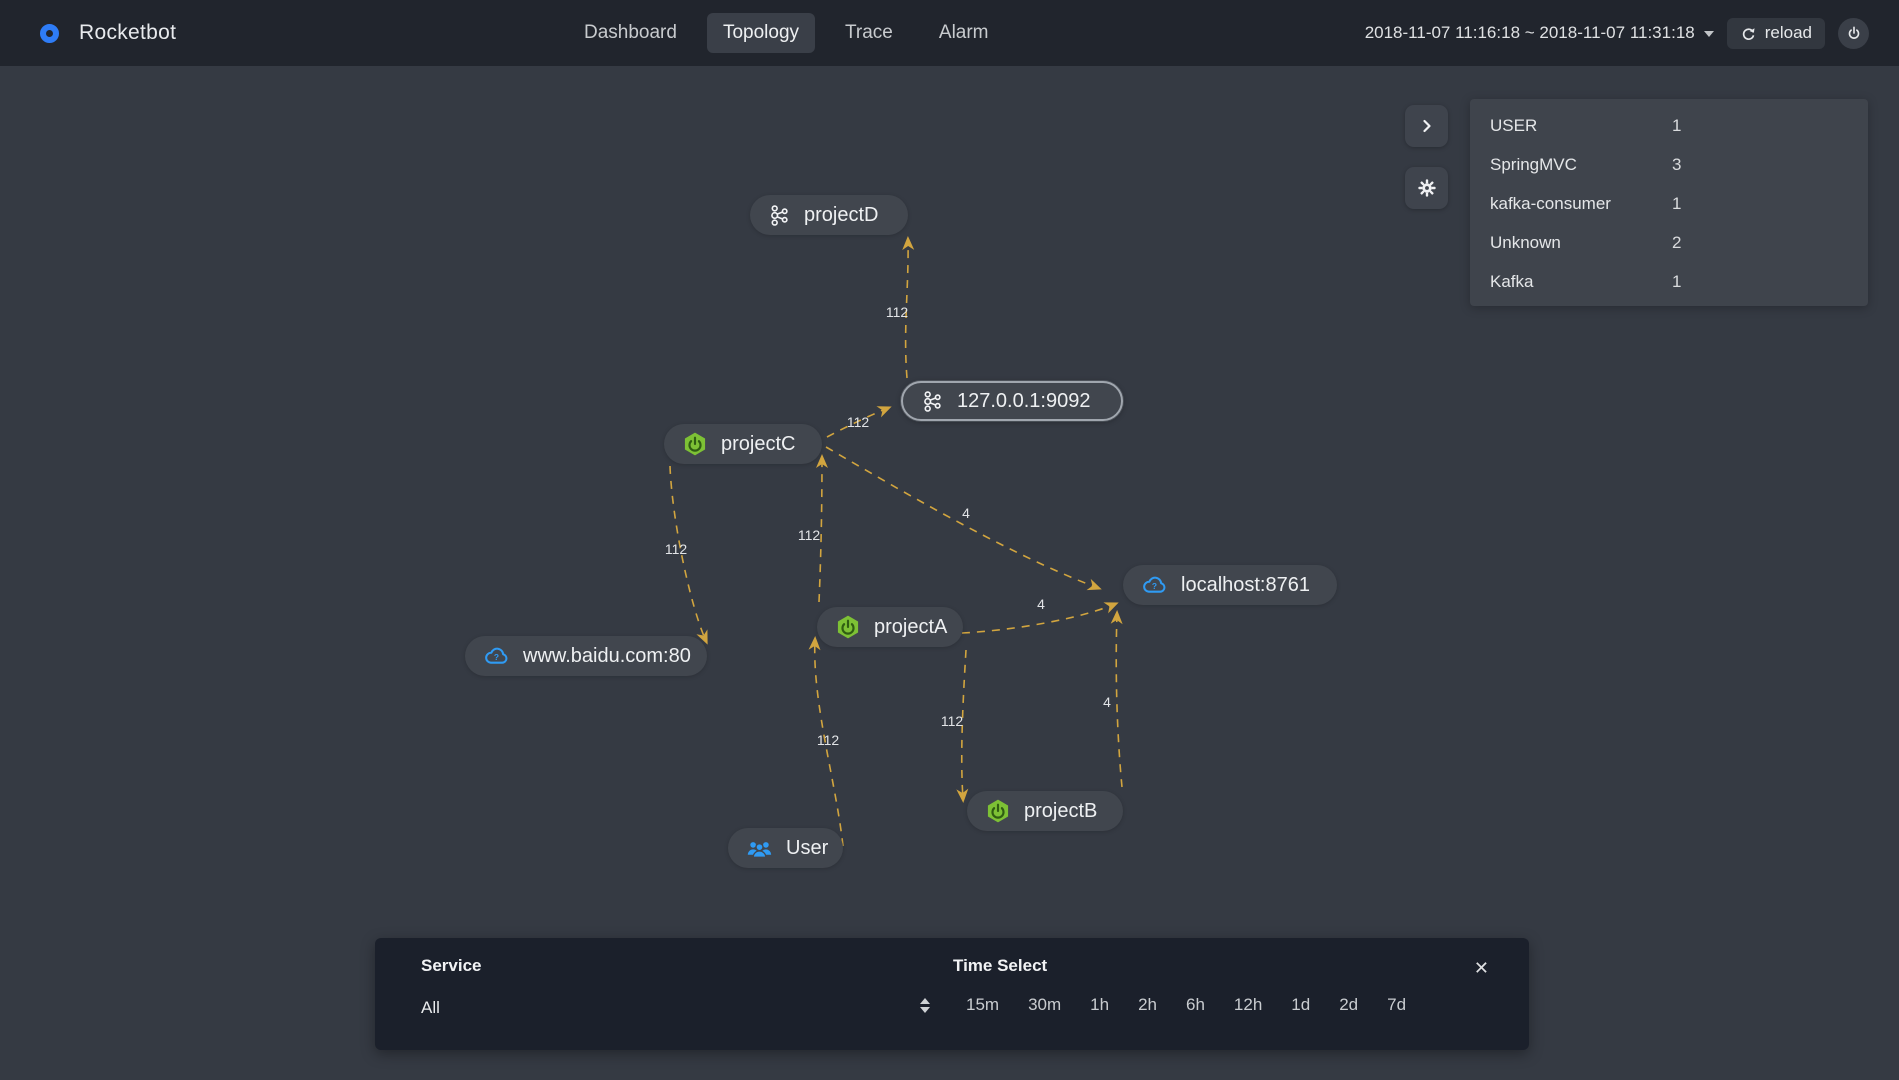  I want to click on brand-name: Rocketbot, so click(128, 32).